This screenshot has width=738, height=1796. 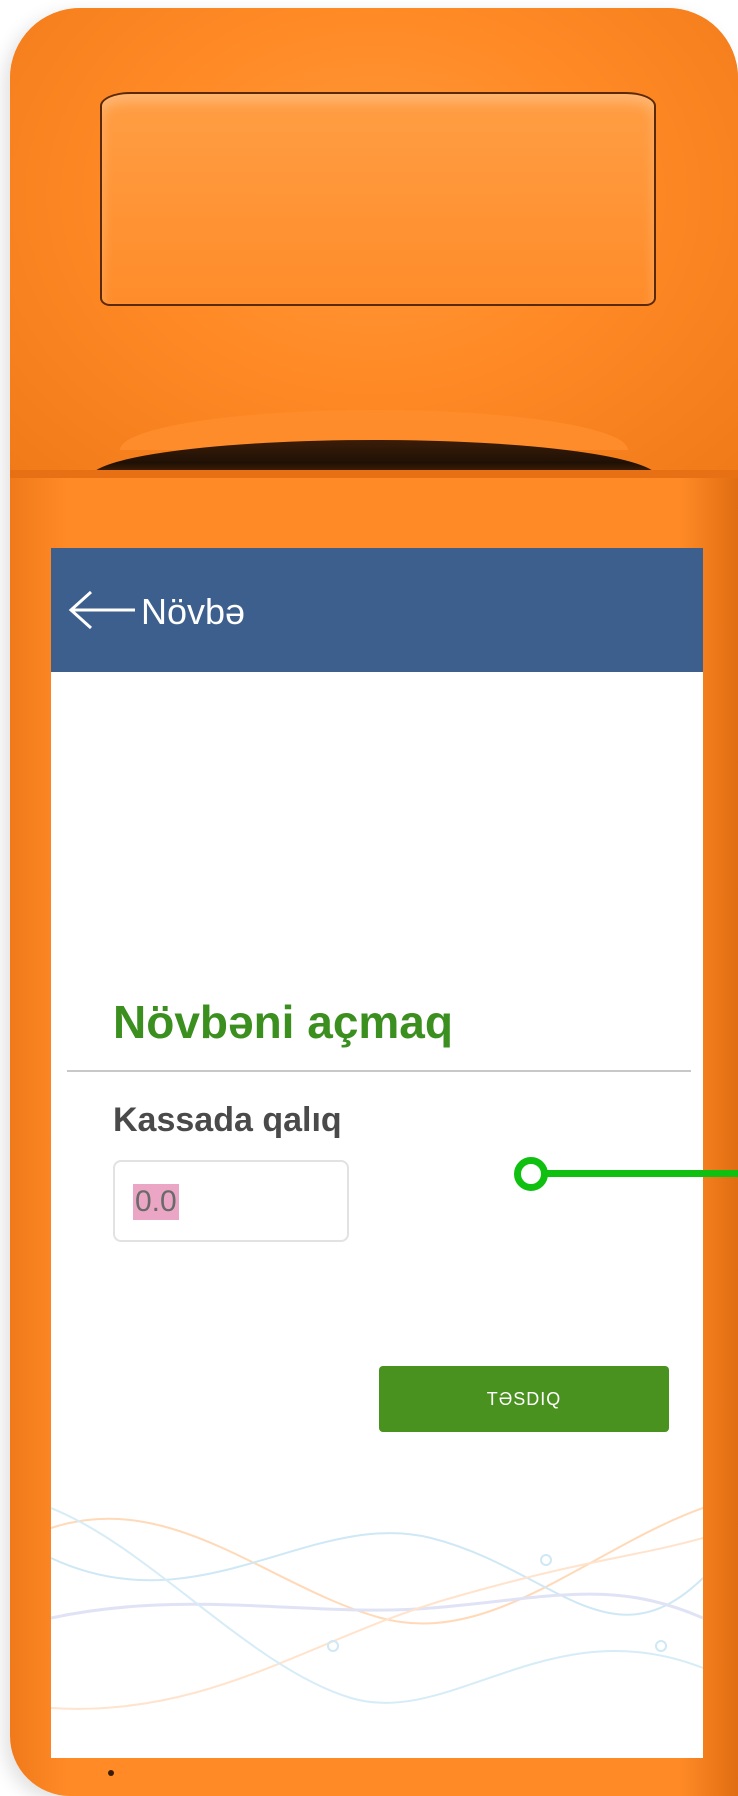 I want to click on page-title: Növbə, so click(x=193, y=611).